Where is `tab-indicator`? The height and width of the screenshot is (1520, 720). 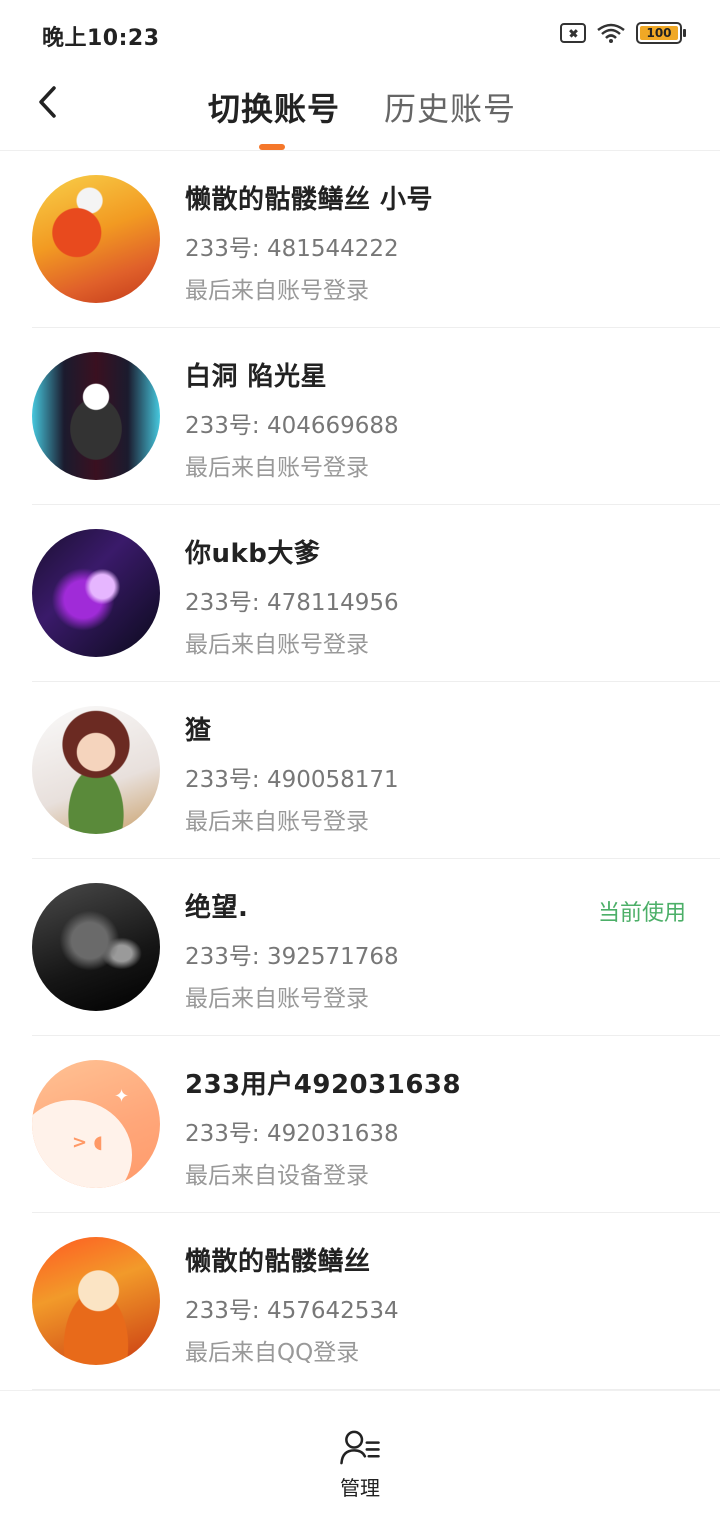
tab-indicator is located at coordinates (272, 147).